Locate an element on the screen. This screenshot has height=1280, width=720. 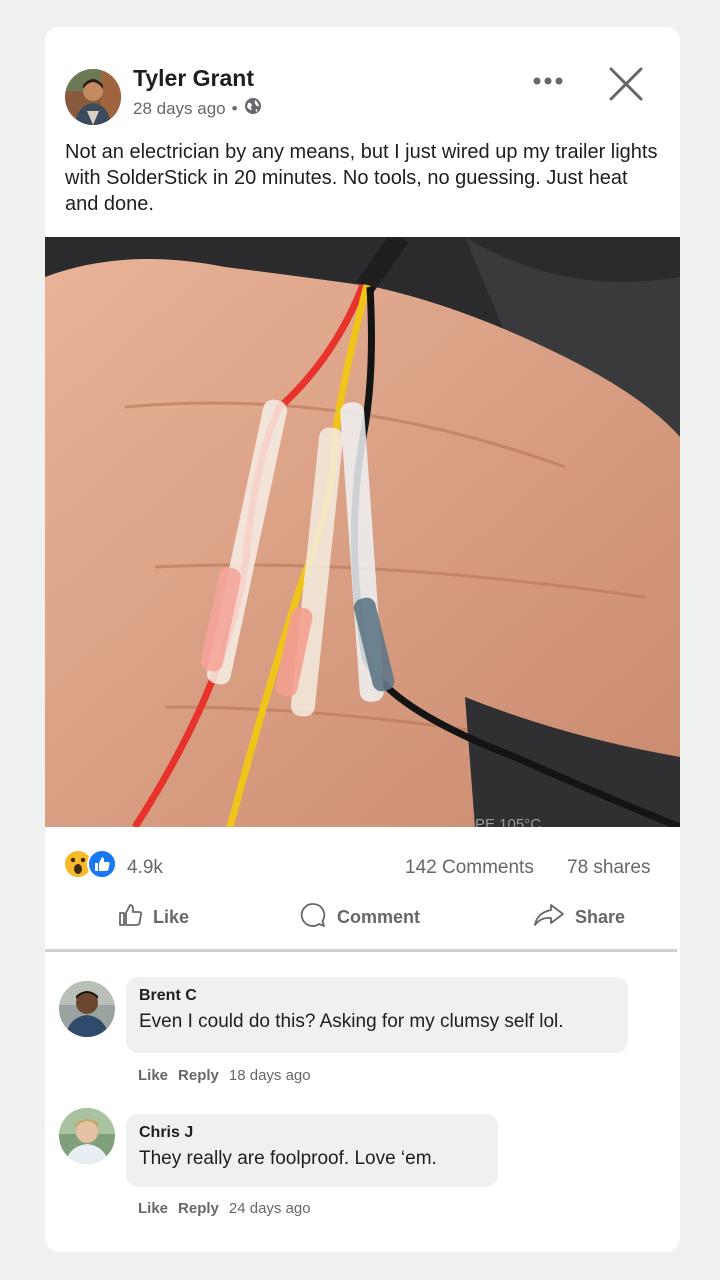
like-icon is located at coordinates (102, 864).